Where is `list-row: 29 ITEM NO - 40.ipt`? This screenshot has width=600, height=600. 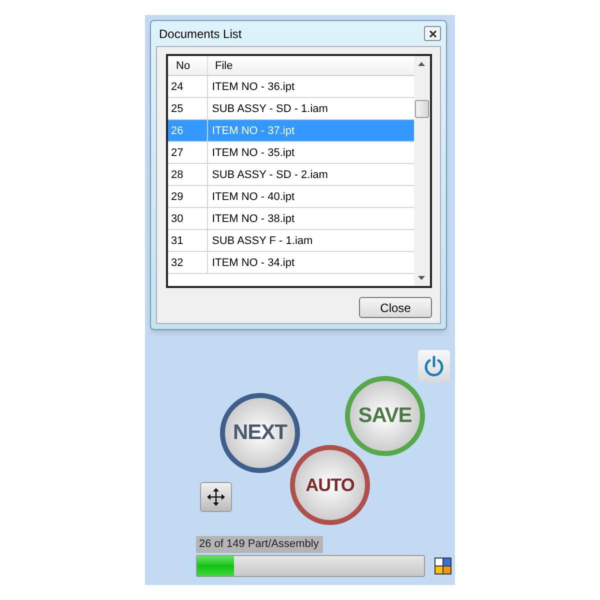 list-row: 29 ITEM NO - 40.ipt is located at coordinates (291, 197).